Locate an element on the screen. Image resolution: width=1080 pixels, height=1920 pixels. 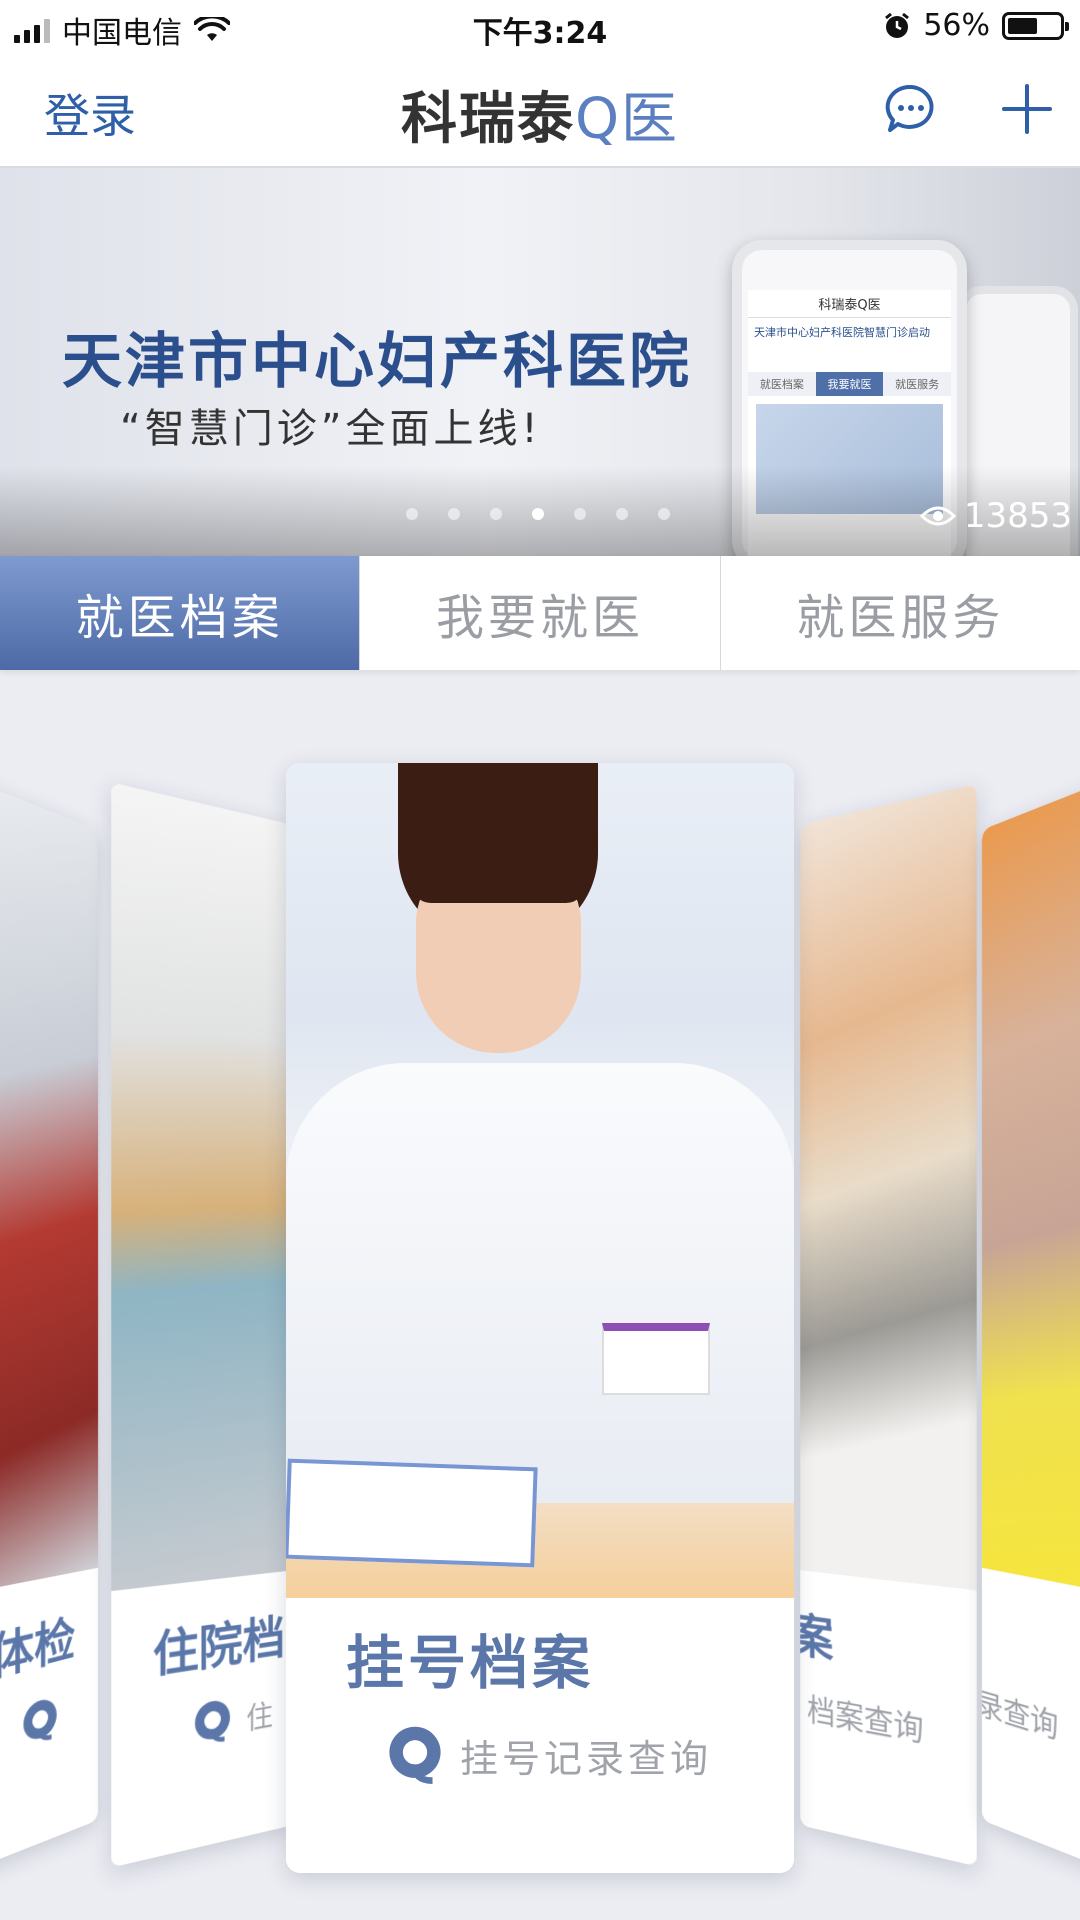
chat-icon is located at coordinates (911, 109).